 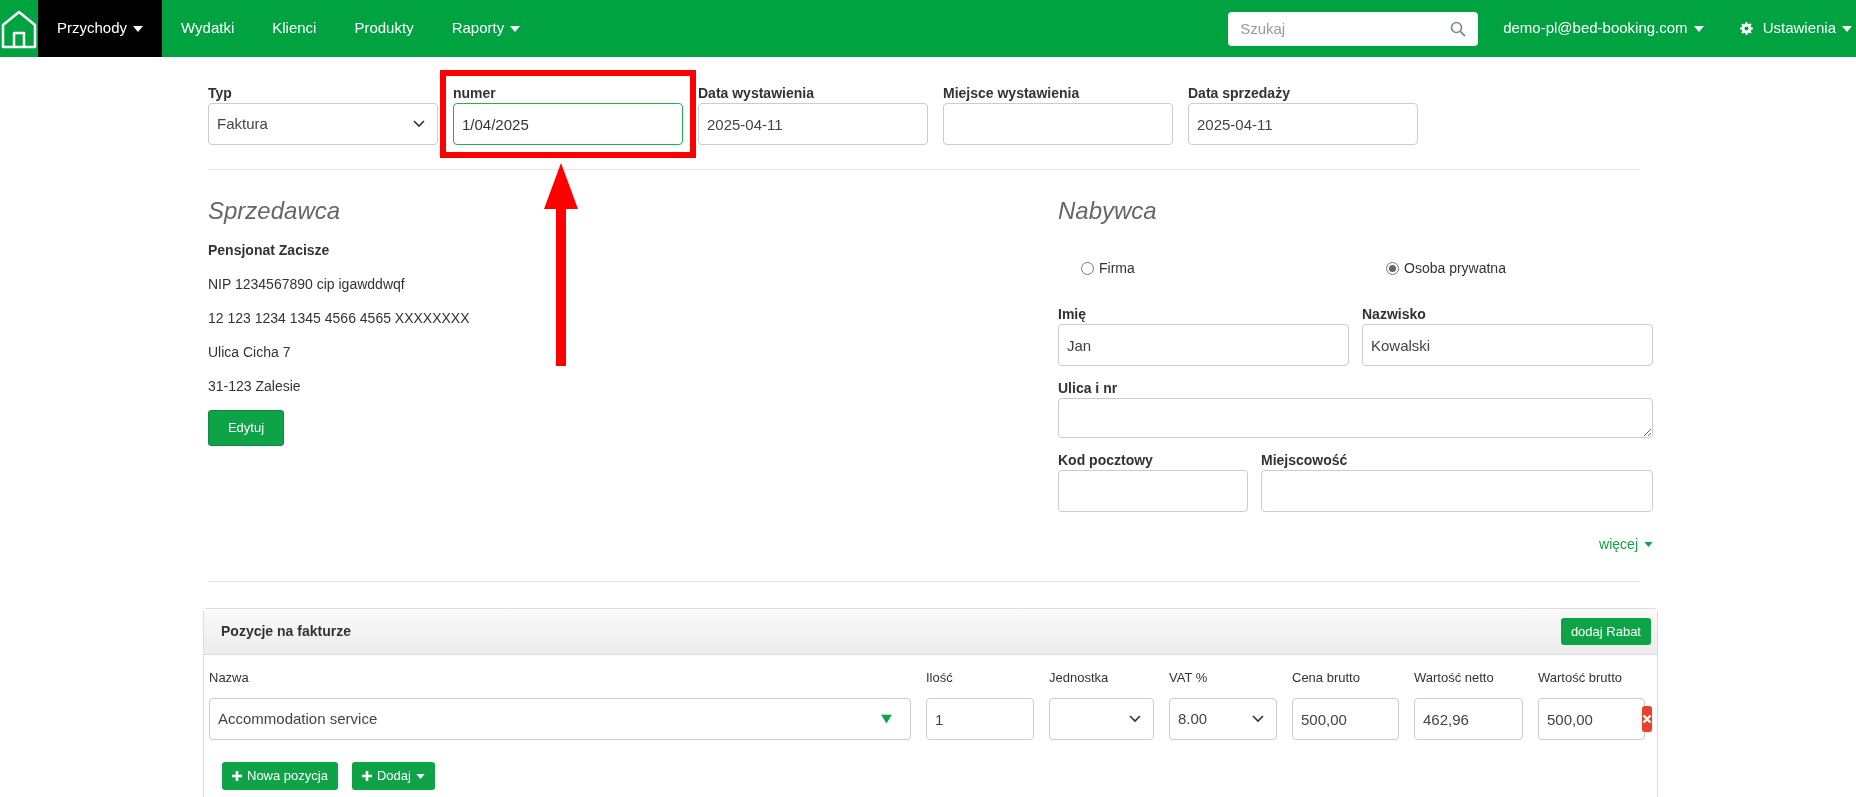 I want to click on column-header: Nazwa, so click(x=229, y=678).